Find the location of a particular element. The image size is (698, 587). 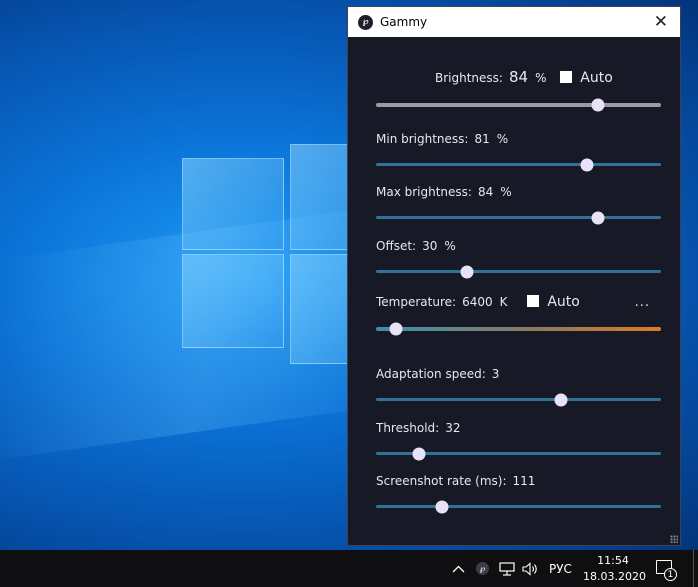

screenshot-rate-label: Screenshot rate (ms): is located at coordinates (441, 481).